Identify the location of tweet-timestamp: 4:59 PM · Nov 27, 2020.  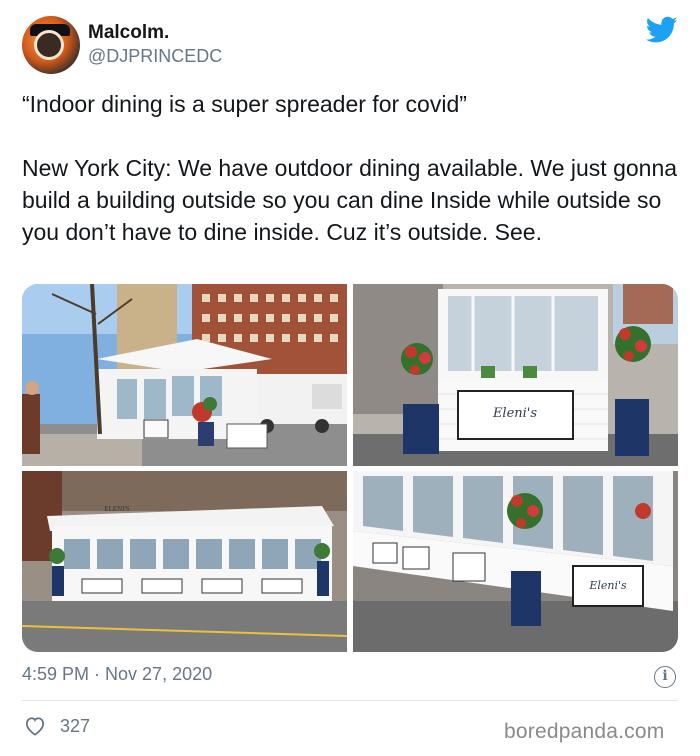
(117, 674).